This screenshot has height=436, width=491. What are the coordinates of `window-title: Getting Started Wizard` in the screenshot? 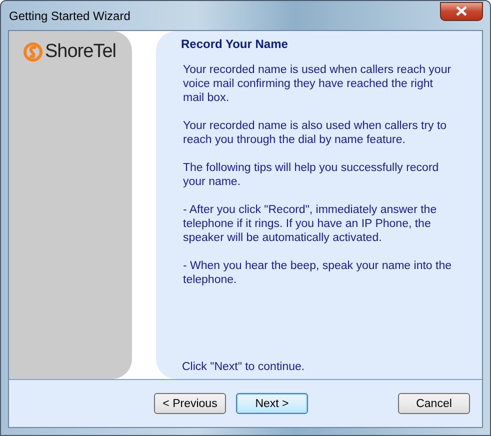 It's located at (69, 15).